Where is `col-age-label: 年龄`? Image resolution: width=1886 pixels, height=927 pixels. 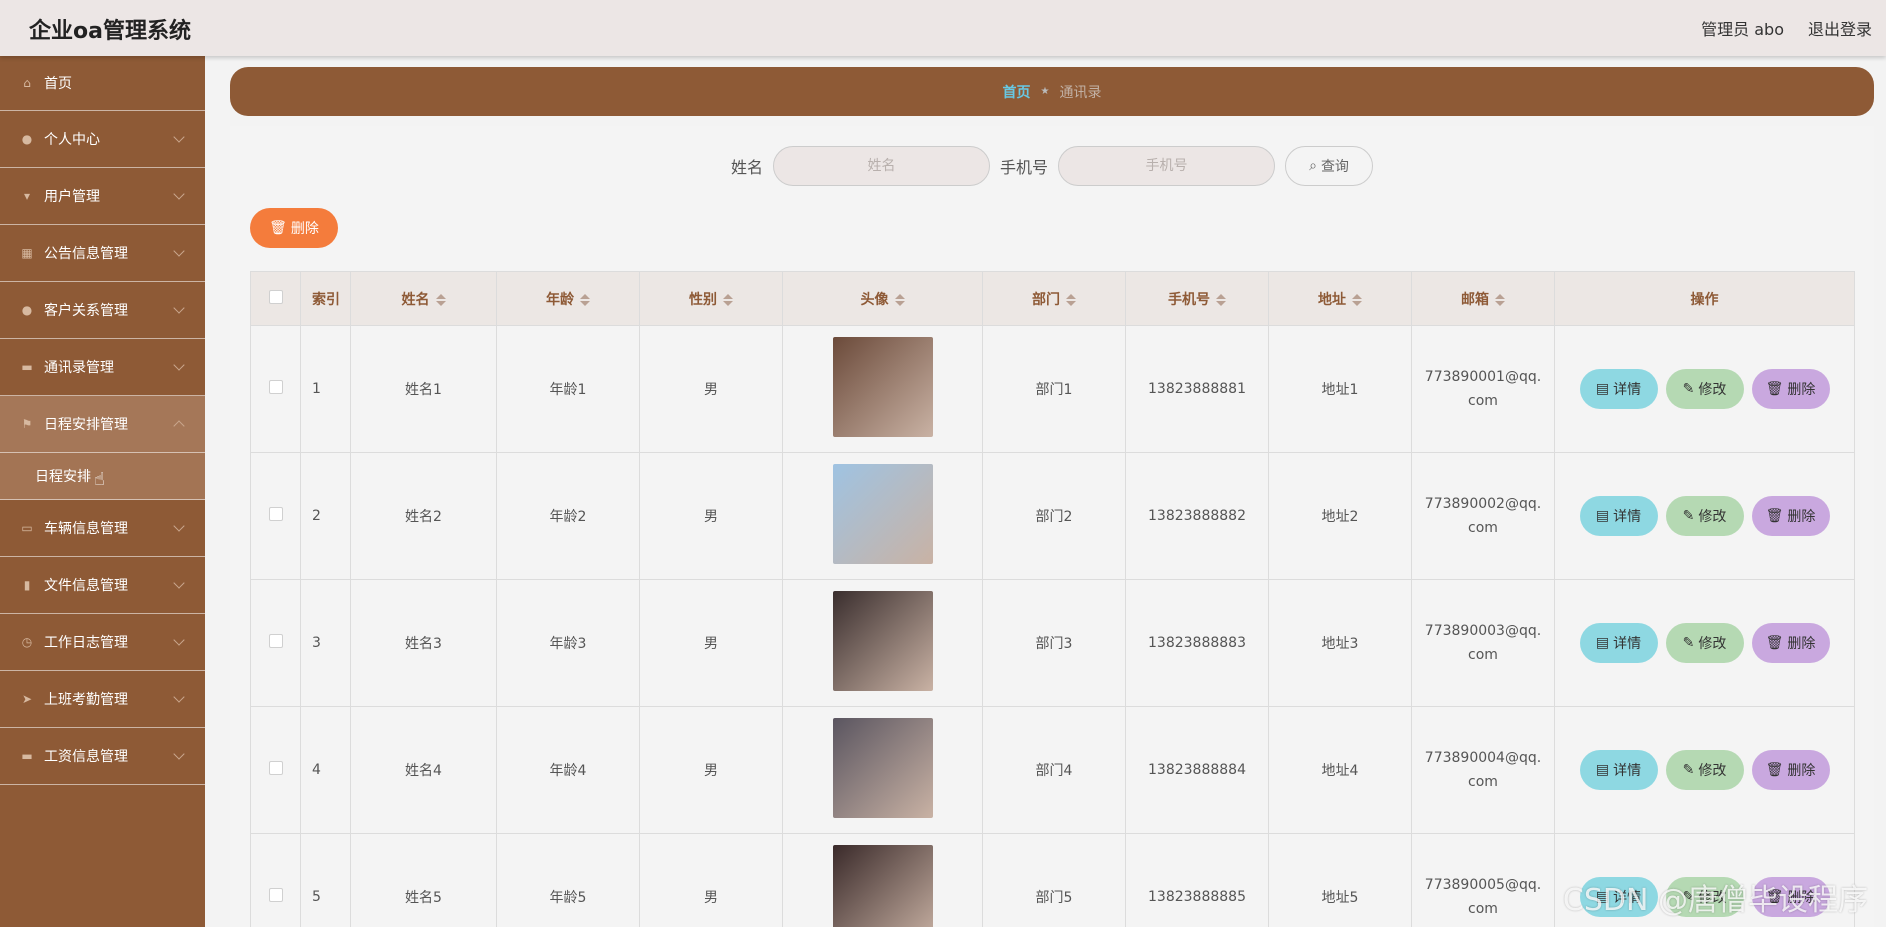 col-age-label: 年龄 is located at coordinates (560, 299).